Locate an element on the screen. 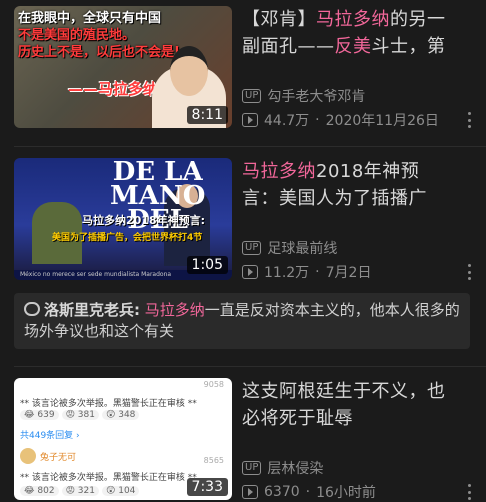 The image size is (486, 502). video-duration: 8:11 is located at coordinates (207, 115).